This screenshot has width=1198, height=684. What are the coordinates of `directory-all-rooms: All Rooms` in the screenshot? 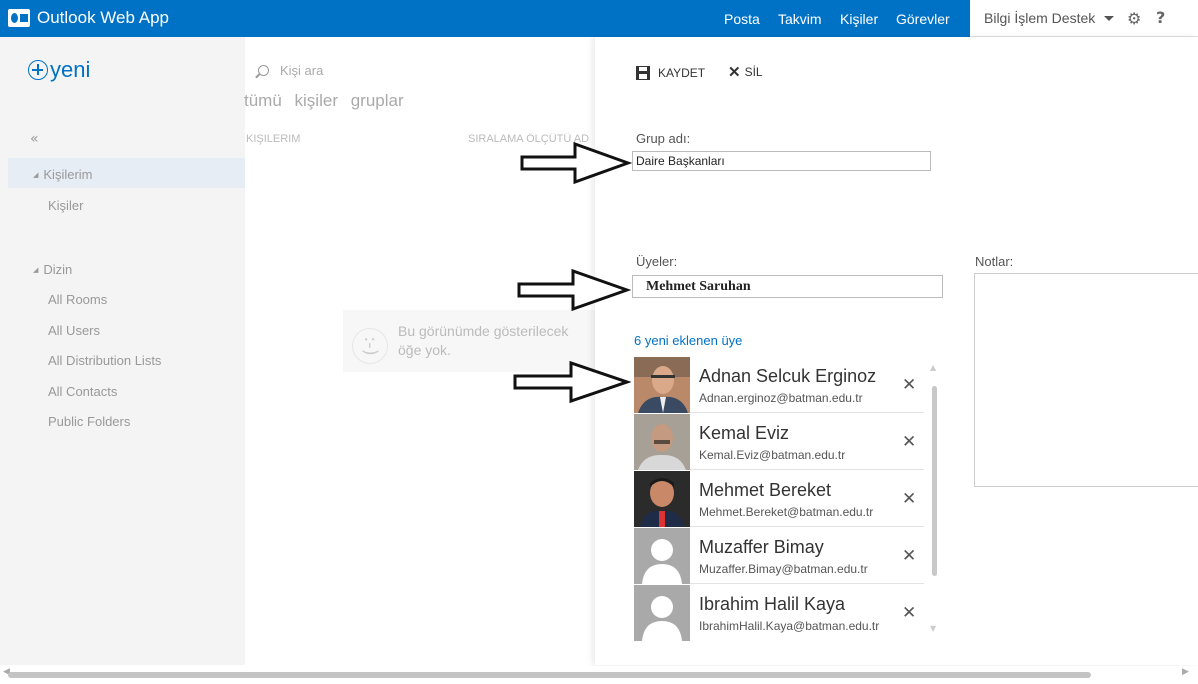 It's located at (77, 299).